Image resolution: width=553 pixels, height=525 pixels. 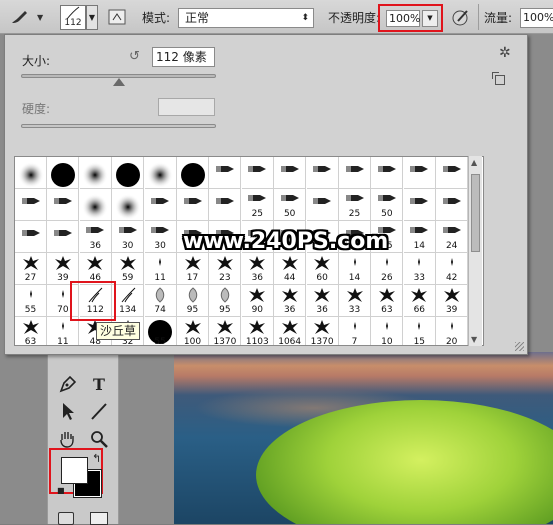 What do you see at coordinates (355, 269) in the screenshot?
I see `brush-preset-3-10: 14` at bounding box center [355, 269].